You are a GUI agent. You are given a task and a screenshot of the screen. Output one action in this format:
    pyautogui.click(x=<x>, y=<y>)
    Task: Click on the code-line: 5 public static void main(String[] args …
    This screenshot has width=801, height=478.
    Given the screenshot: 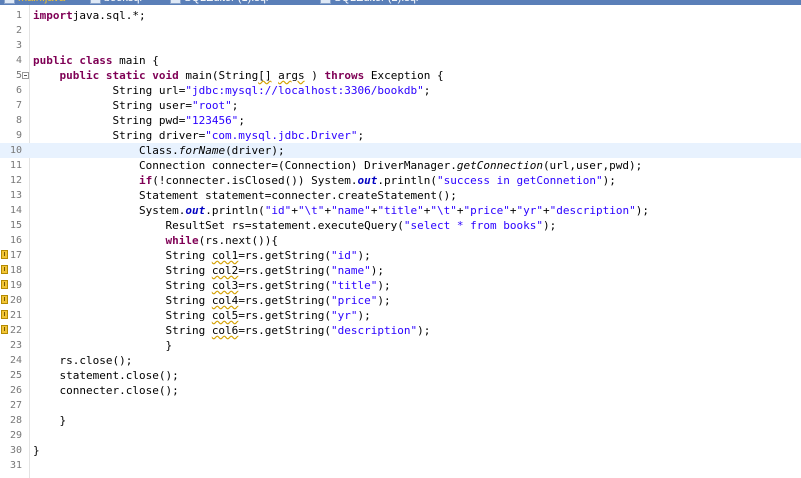 What is the action you would take?
    pyautogui.click(x=400, y=75)
    